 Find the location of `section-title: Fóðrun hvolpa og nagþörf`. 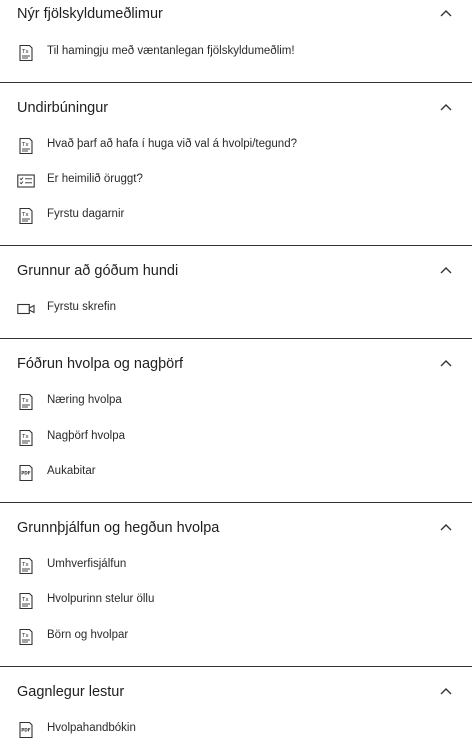

section-title: Fóðrun hvolpa og nagþörf is located at coordinates (100, 364).